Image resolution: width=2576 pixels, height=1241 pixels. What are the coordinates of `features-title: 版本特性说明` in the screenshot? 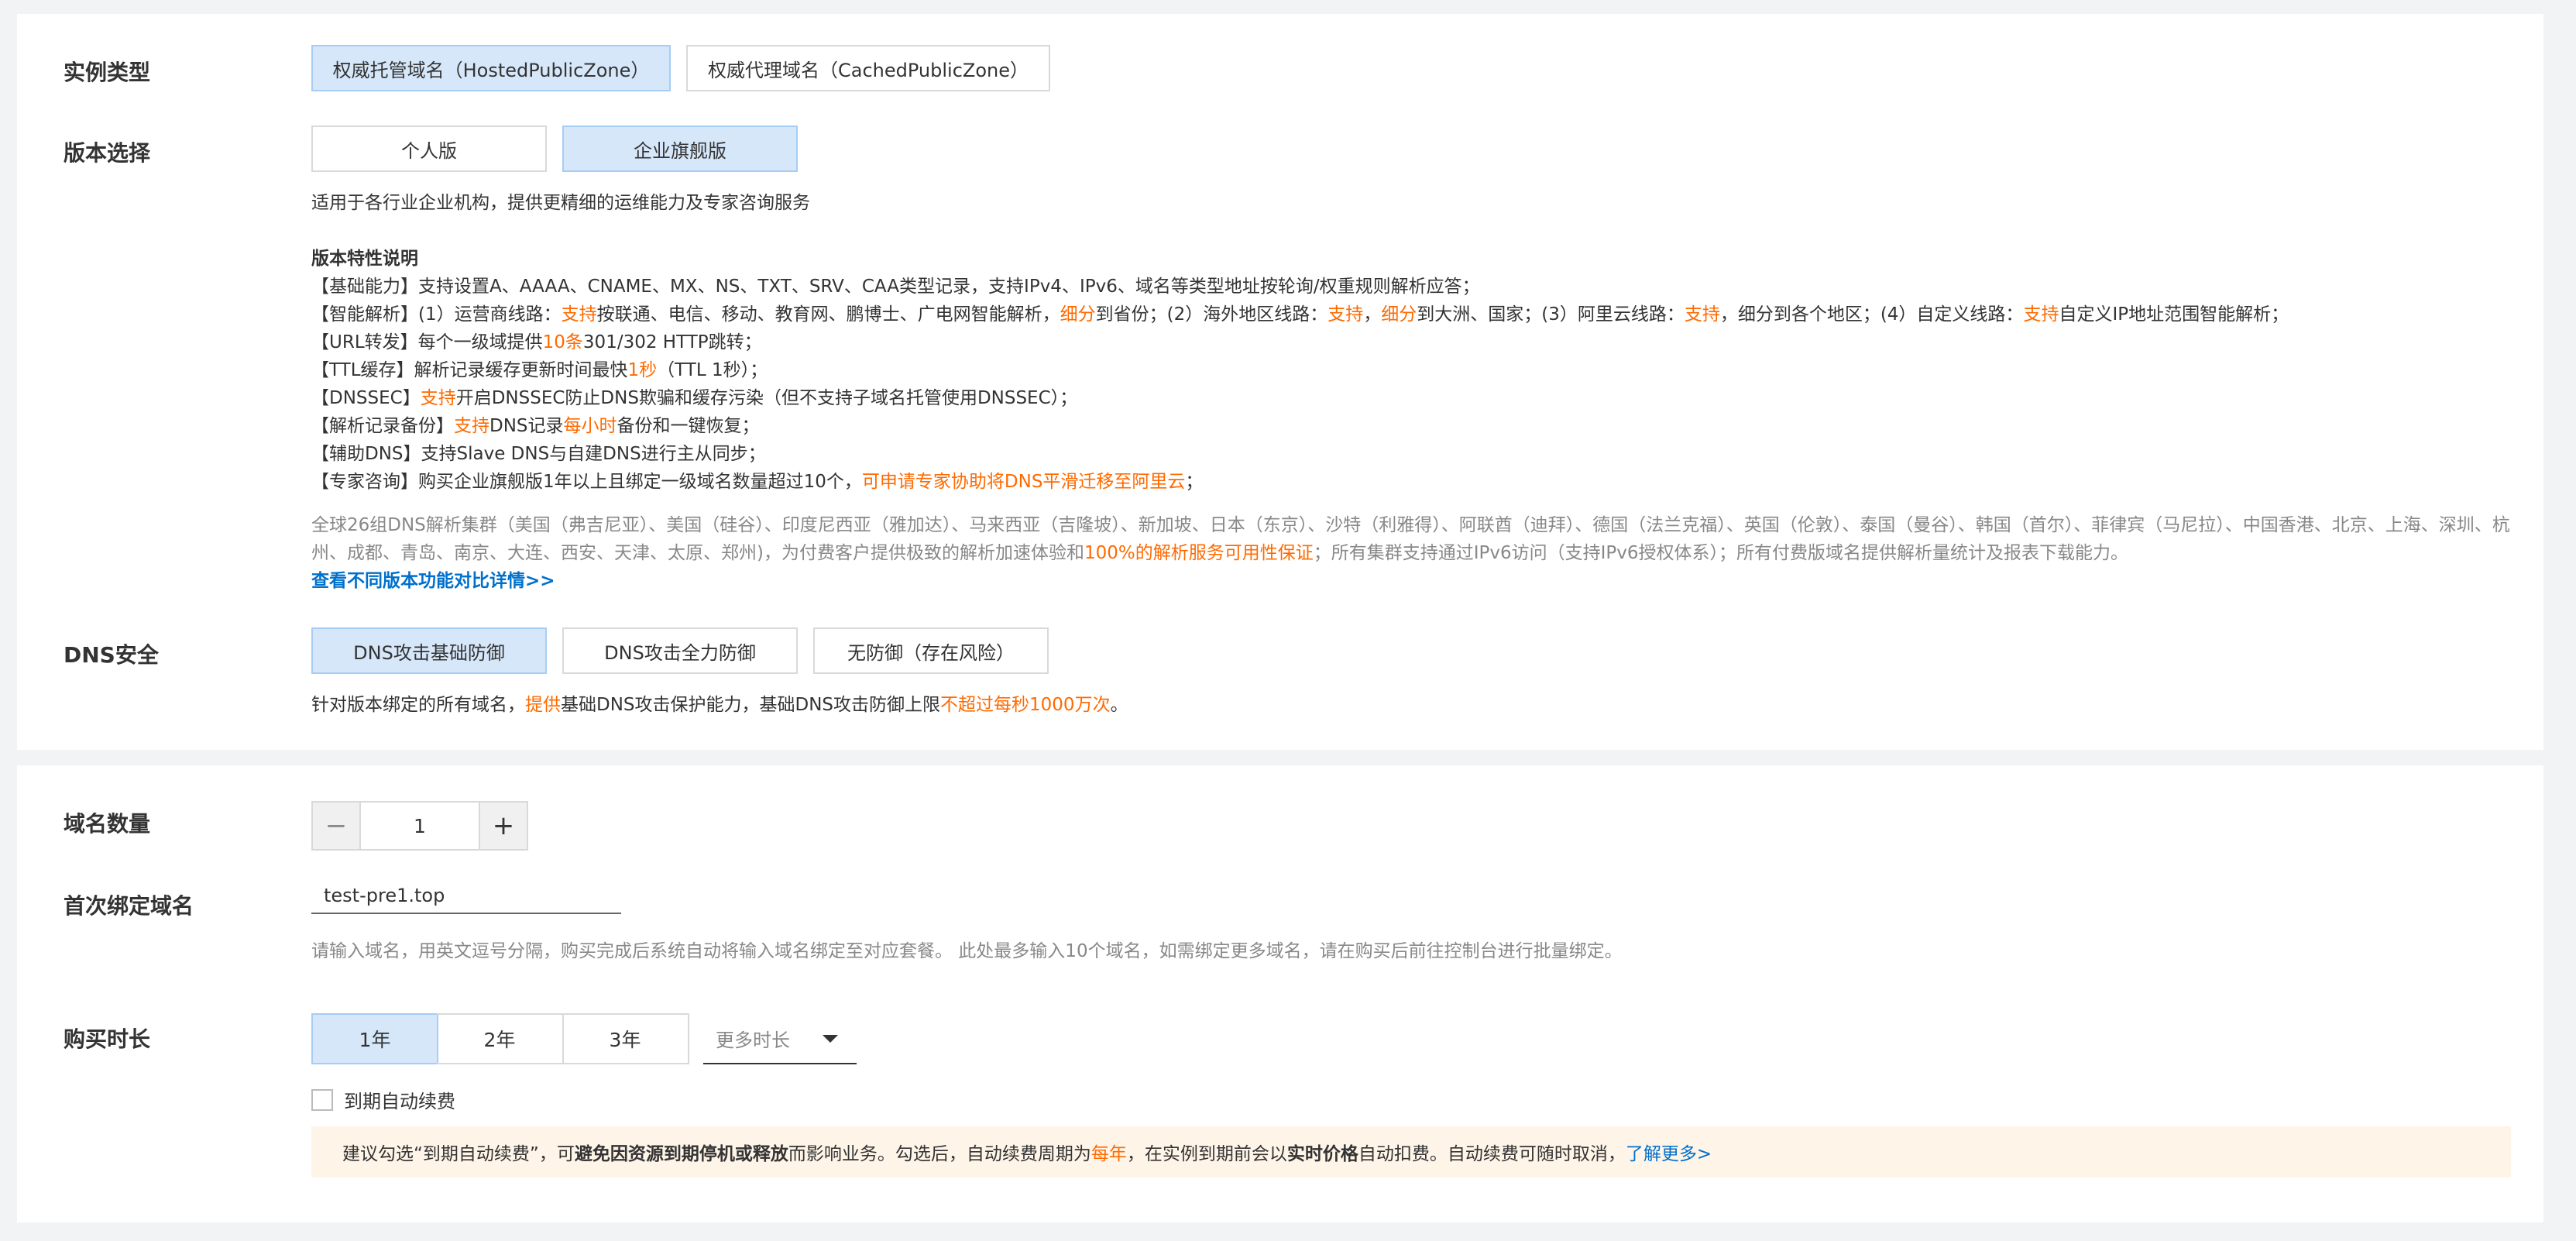 It's located at (364, 259).